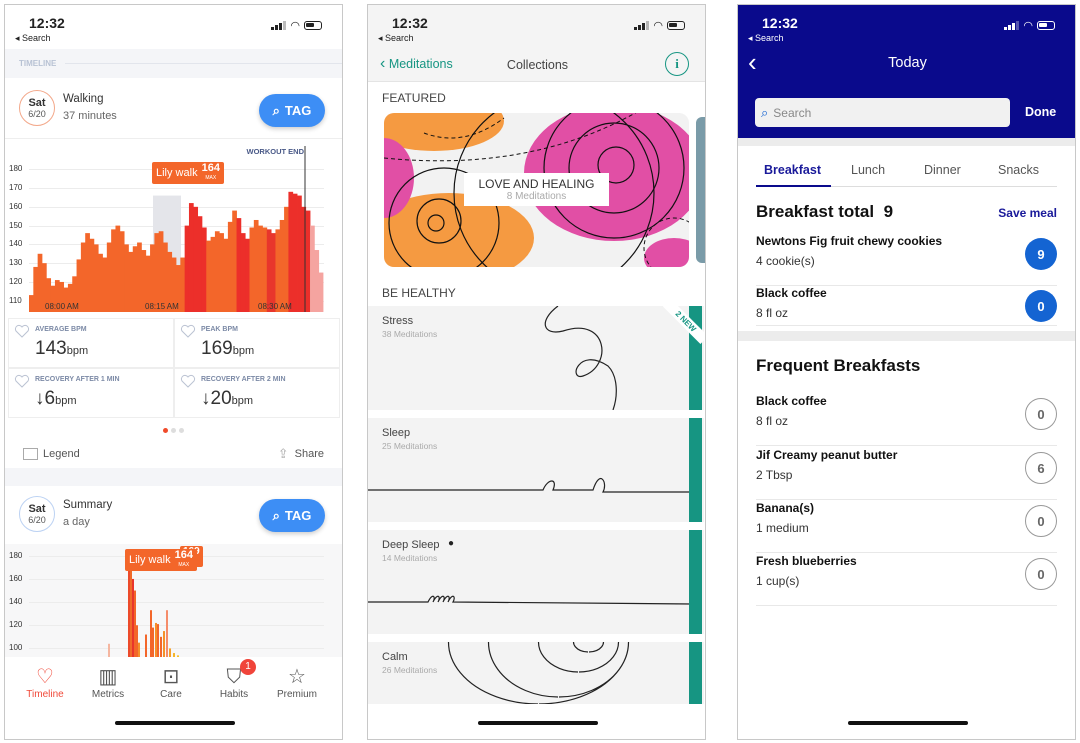 This screenshot has height=743, width=1080. Describe the element at coordinates (1027, 213) in the screenshot. I see `save-meal-button: Save meal` at that location.